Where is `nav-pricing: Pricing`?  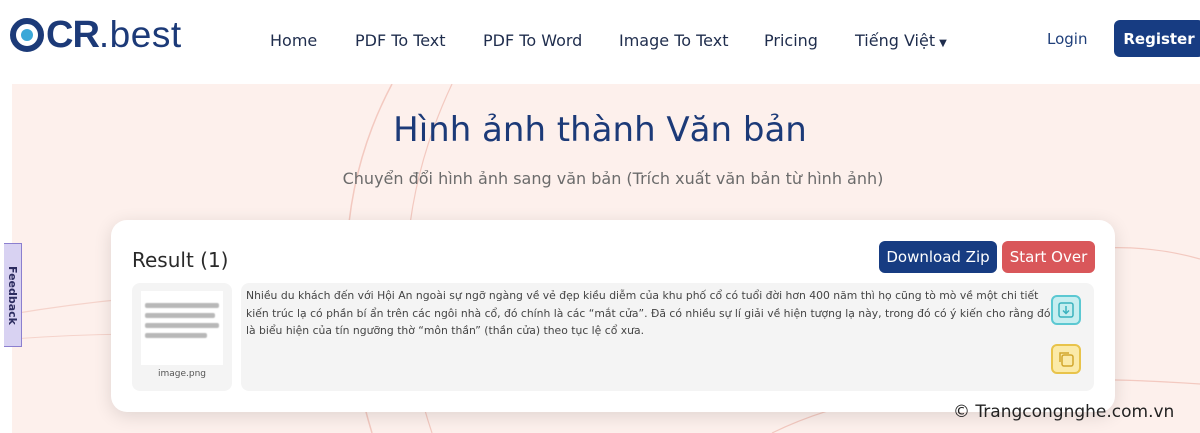 nav-pricing: Pricing is located at coordinates (791, 40).